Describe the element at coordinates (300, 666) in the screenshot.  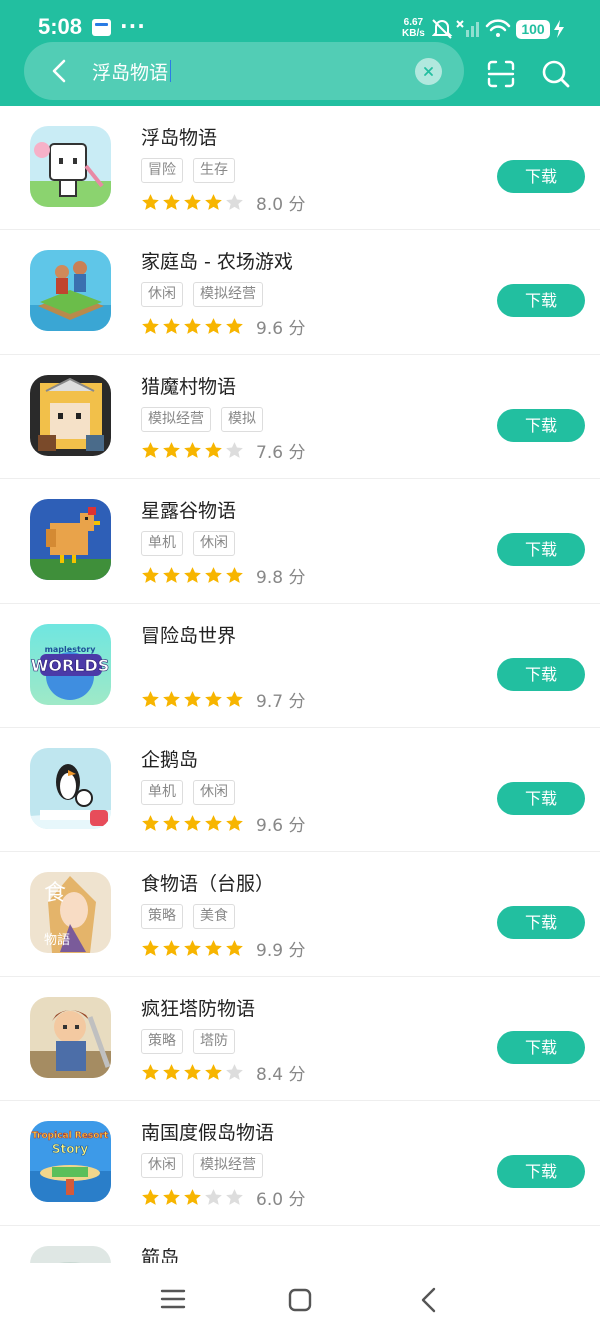
I see `app-row: maplestory WORLDS 冒险岛世界 9.7 分 下载` at that location.